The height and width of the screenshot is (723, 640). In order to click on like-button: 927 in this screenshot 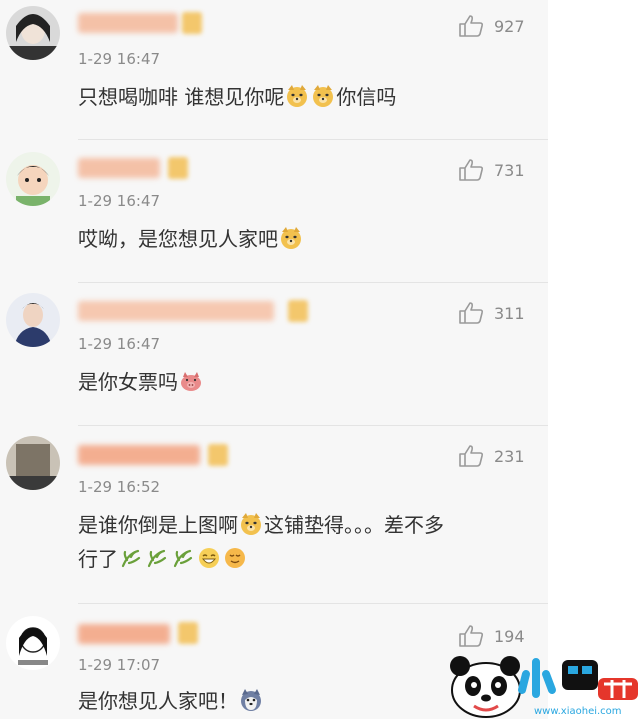, I will do `click(491, 26)`.